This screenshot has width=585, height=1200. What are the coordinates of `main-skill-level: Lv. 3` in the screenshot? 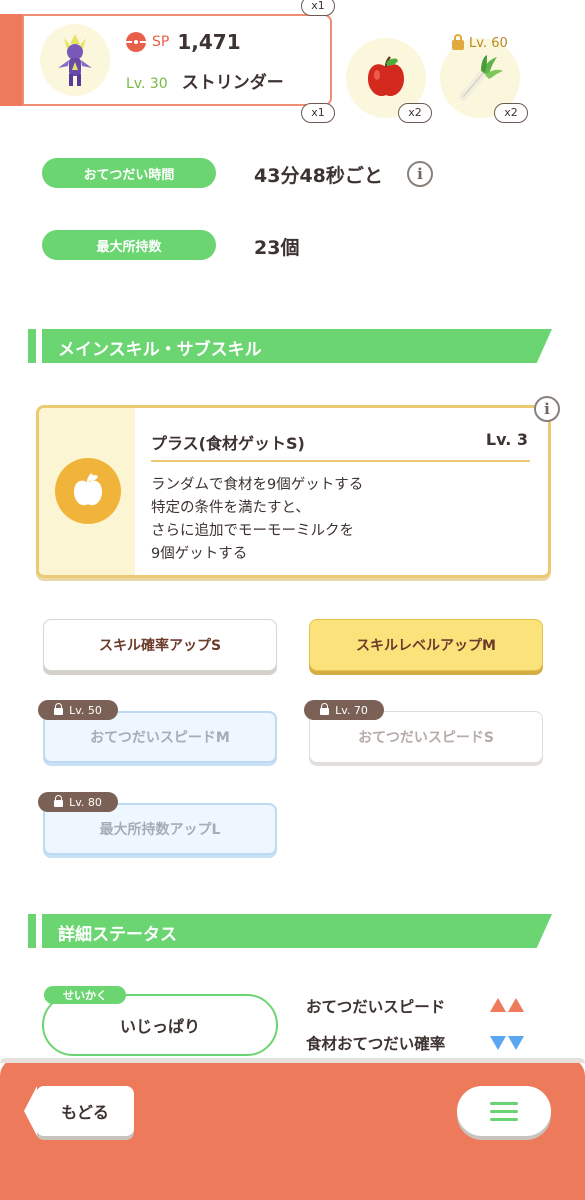 It's located at (506, 439).